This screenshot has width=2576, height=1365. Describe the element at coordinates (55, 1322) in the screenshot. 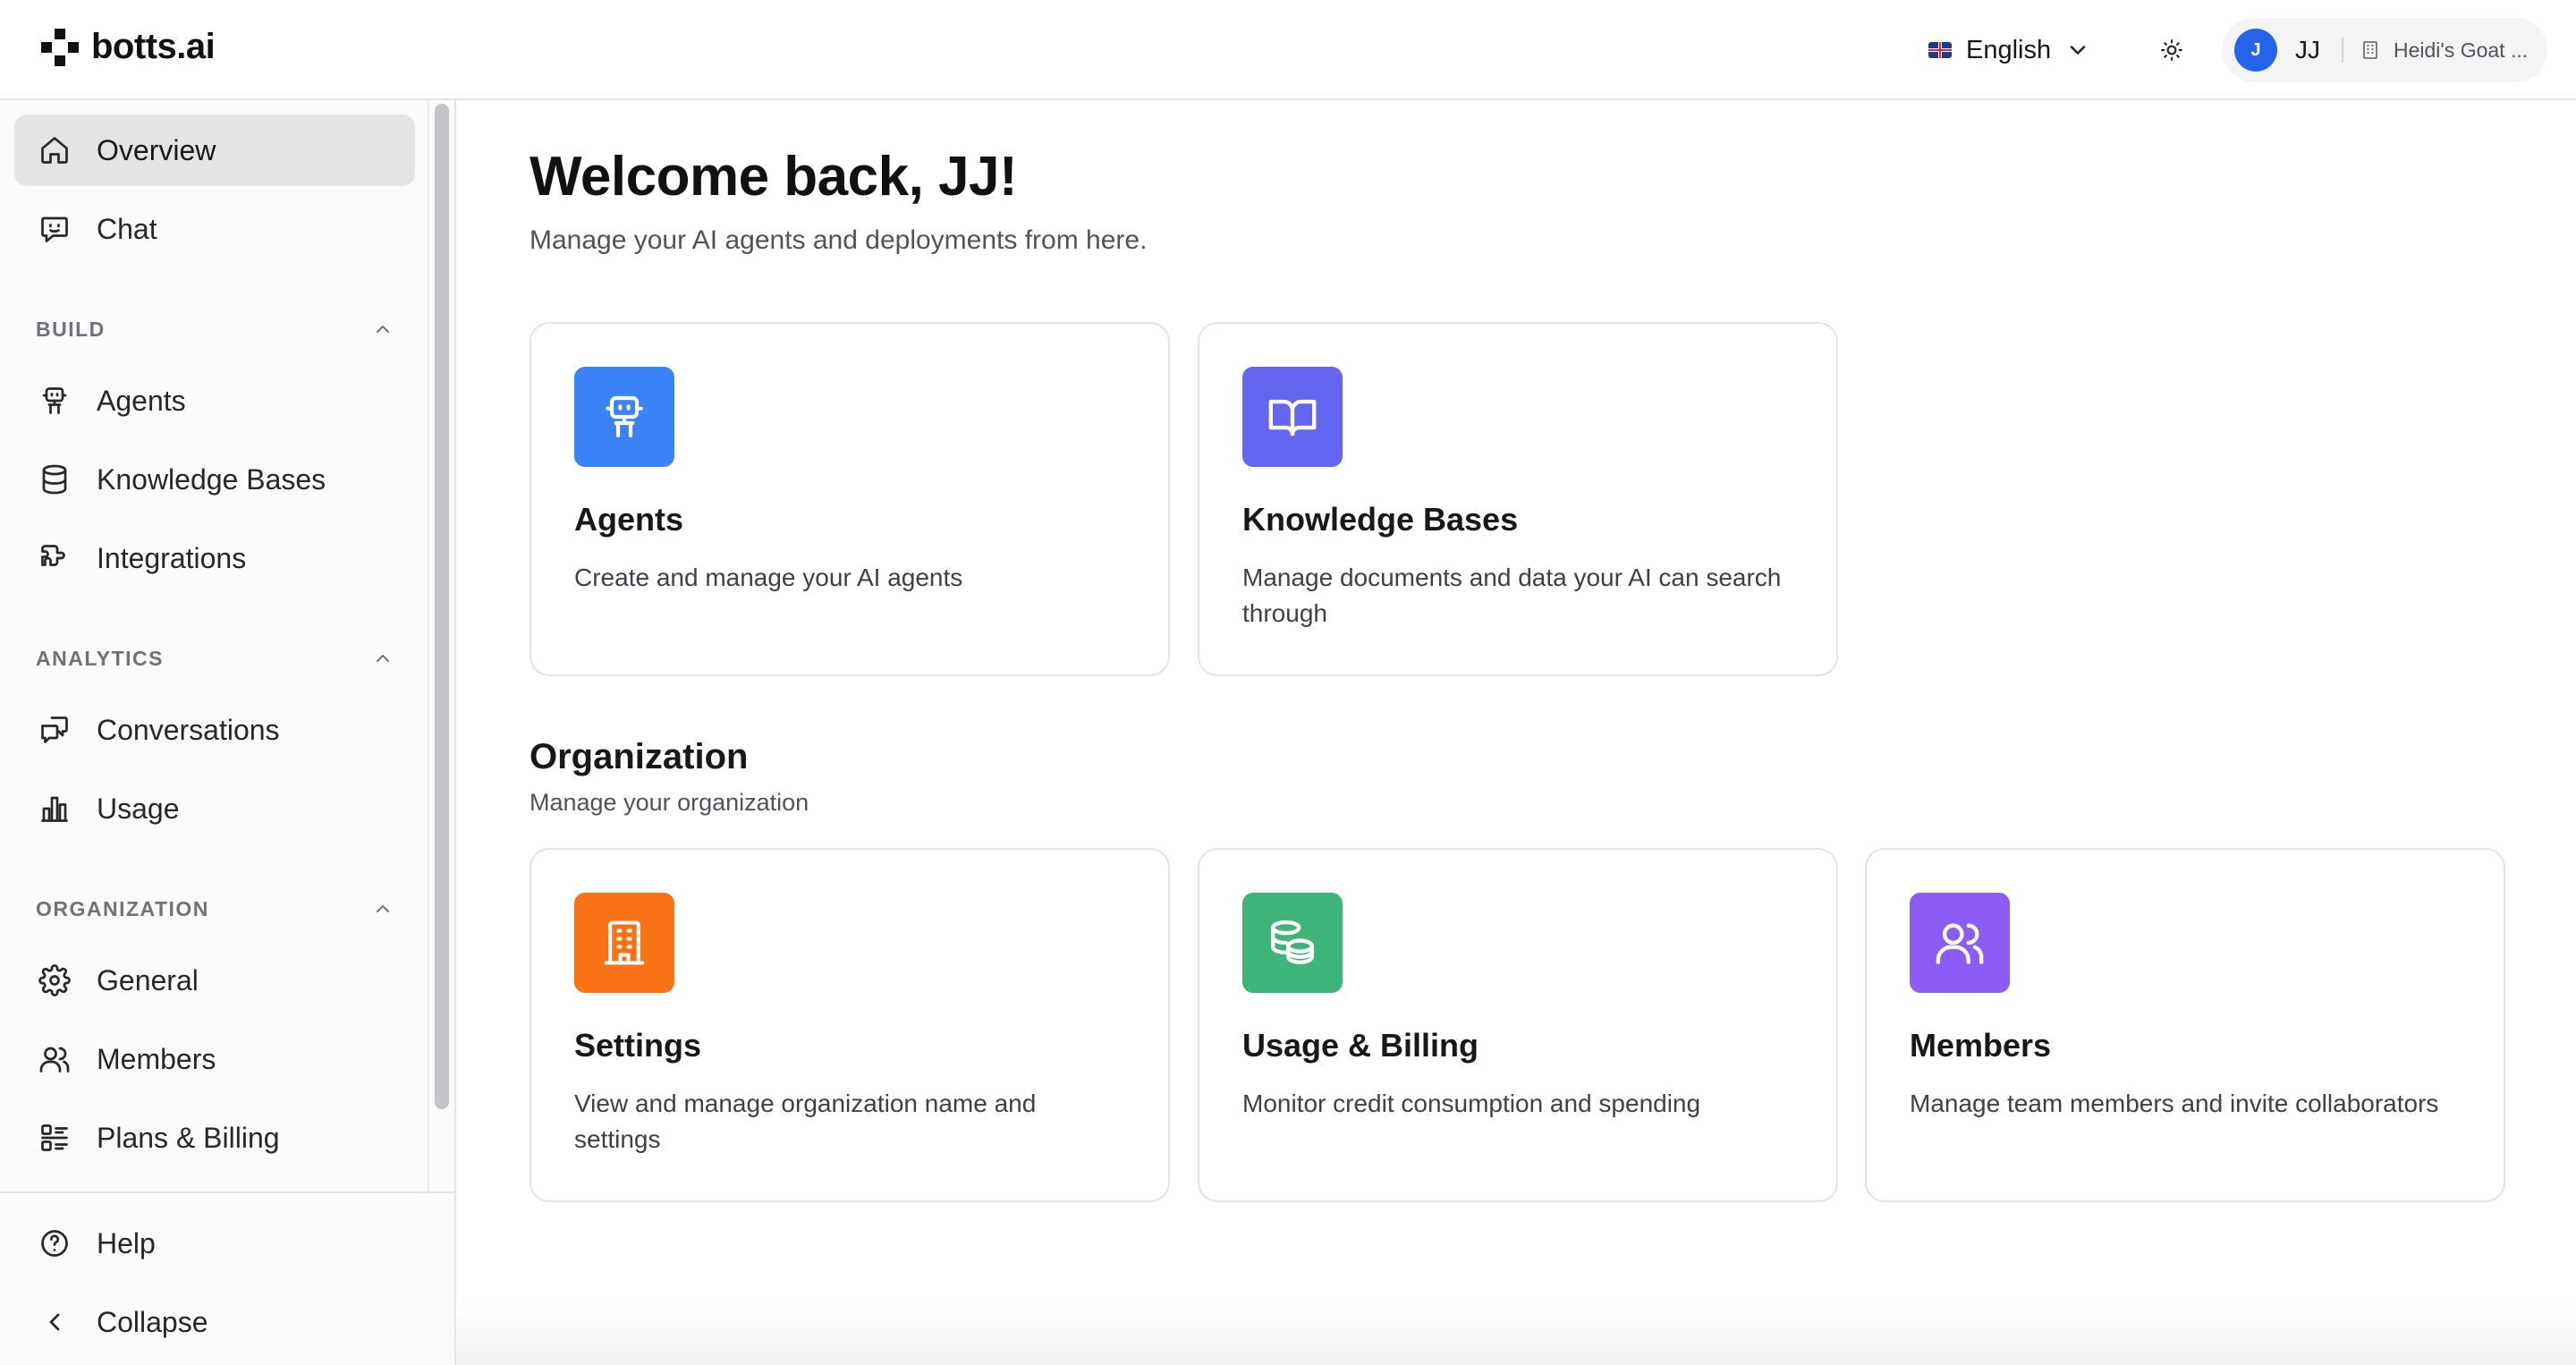

I see `chevron-left-icon` at that location.